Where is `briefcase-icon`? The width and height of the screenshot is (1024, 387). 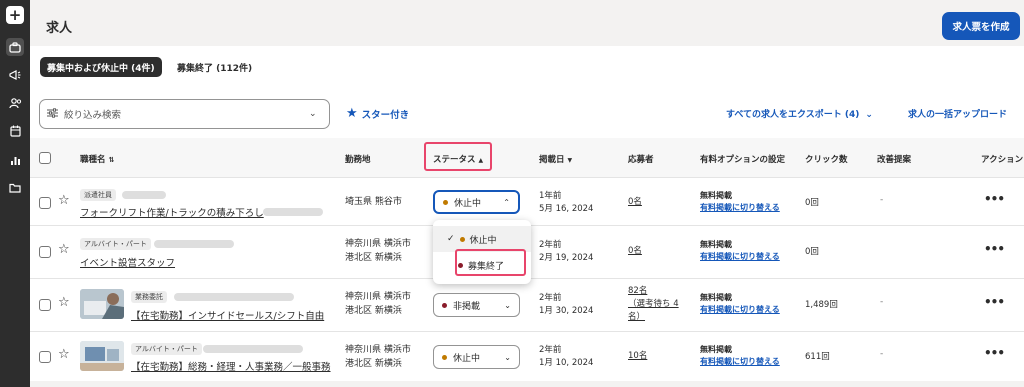 briefcase-icon is located at coordinates (15, 47).